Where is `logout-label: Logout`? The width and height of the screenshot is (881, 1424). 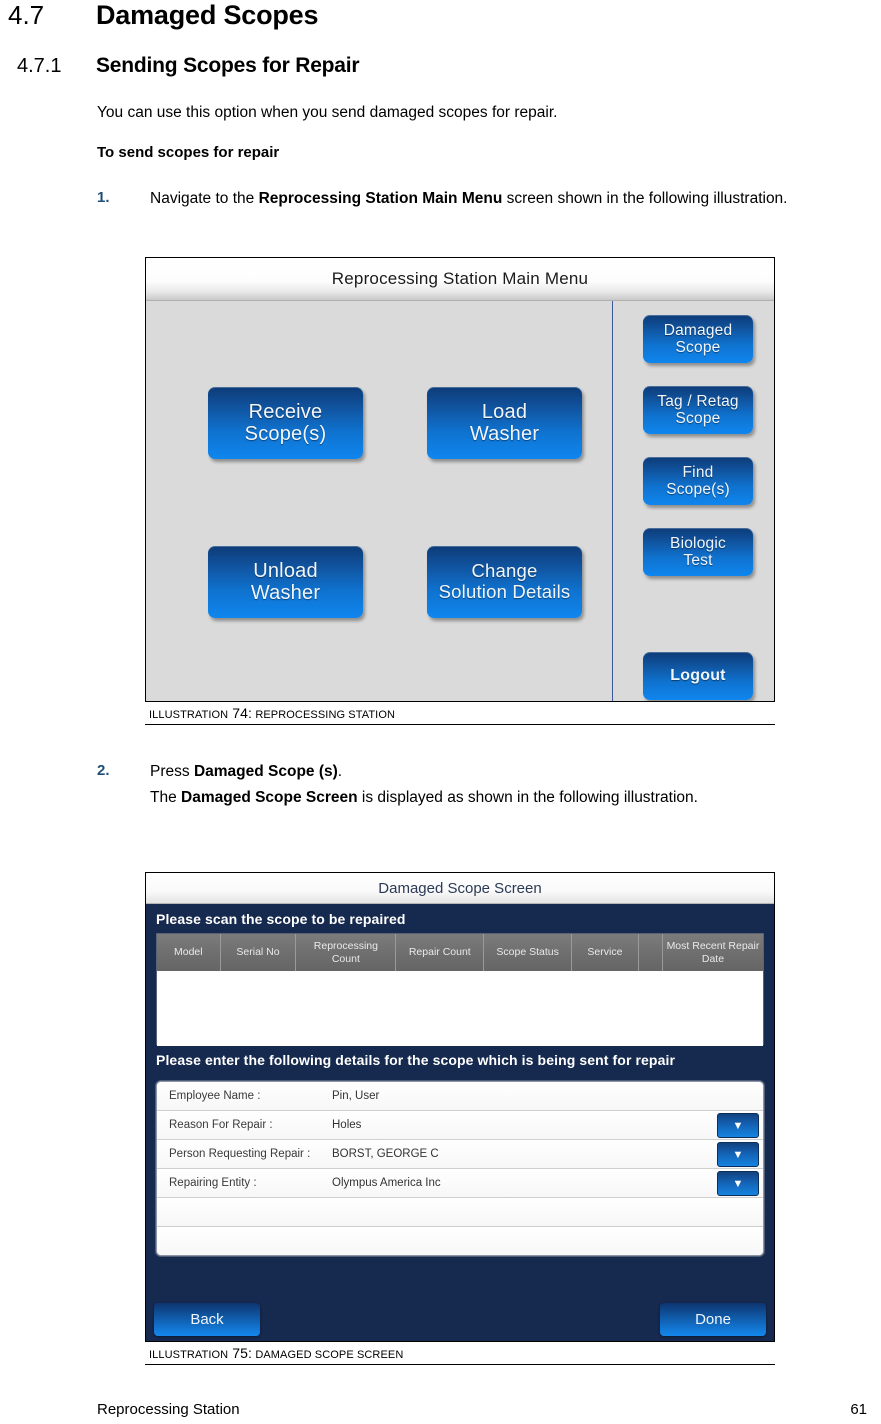
logout-label: Logout is located at coordinates (698, 676).